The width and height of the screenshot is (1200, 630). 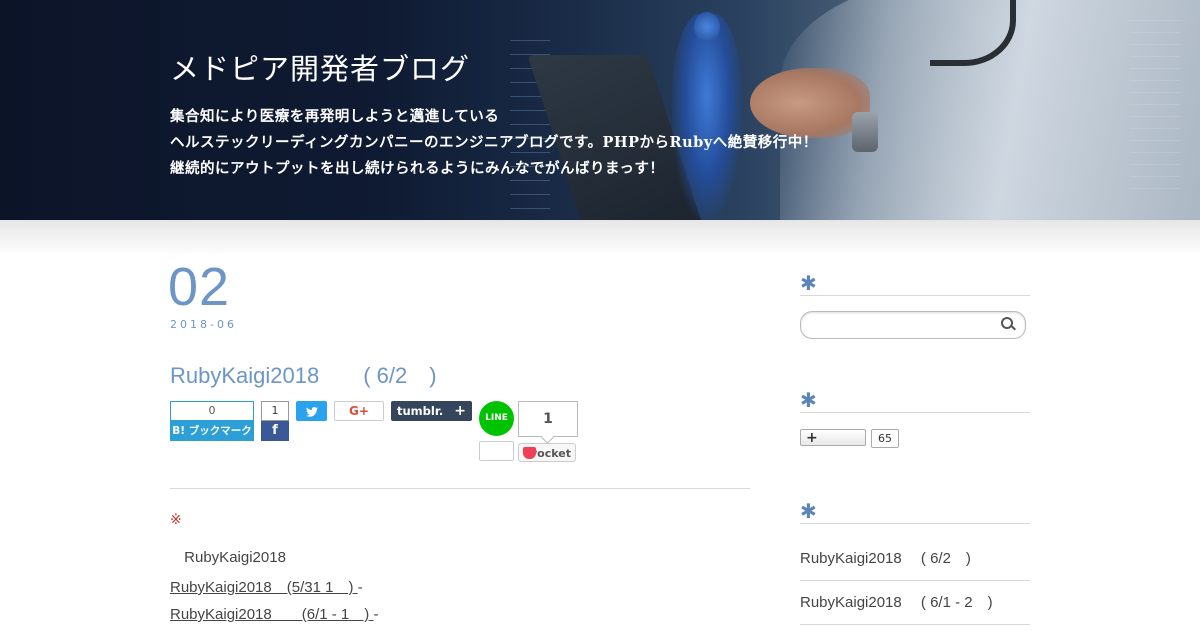 I want to click on divider, so click(x=460, y=488).